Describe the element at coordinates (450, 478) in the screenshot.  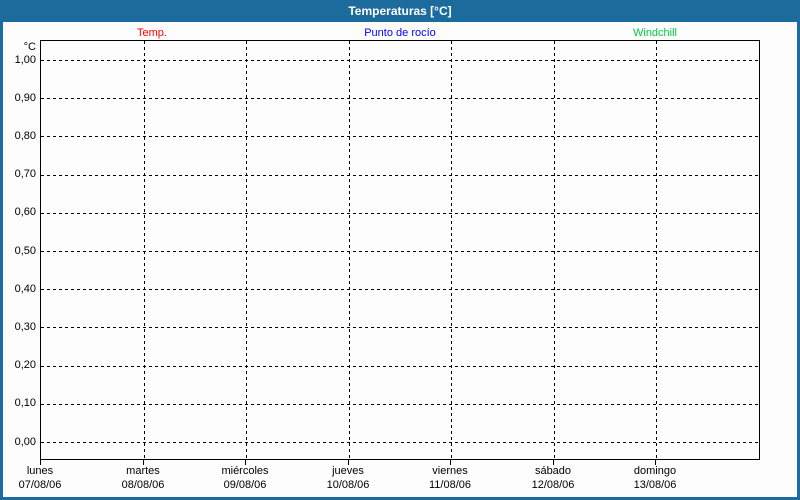
I see `x-tick-label: viernes 11/08/06` at that location.